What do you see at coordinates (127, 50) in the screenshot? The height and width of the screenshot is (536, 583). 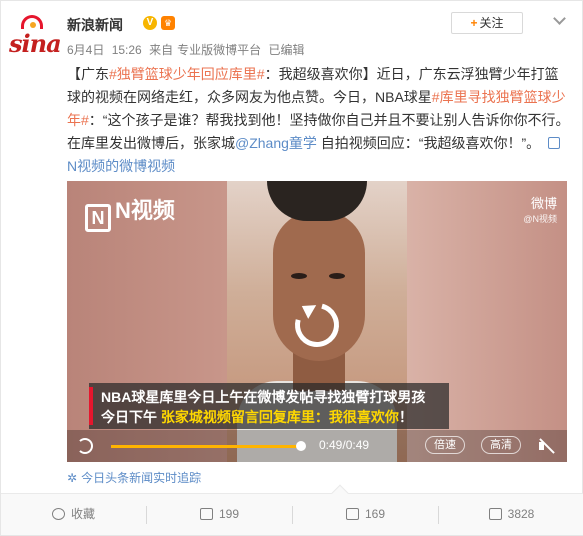 I see `post-time: 15:26` at bounding box center [127, 50].